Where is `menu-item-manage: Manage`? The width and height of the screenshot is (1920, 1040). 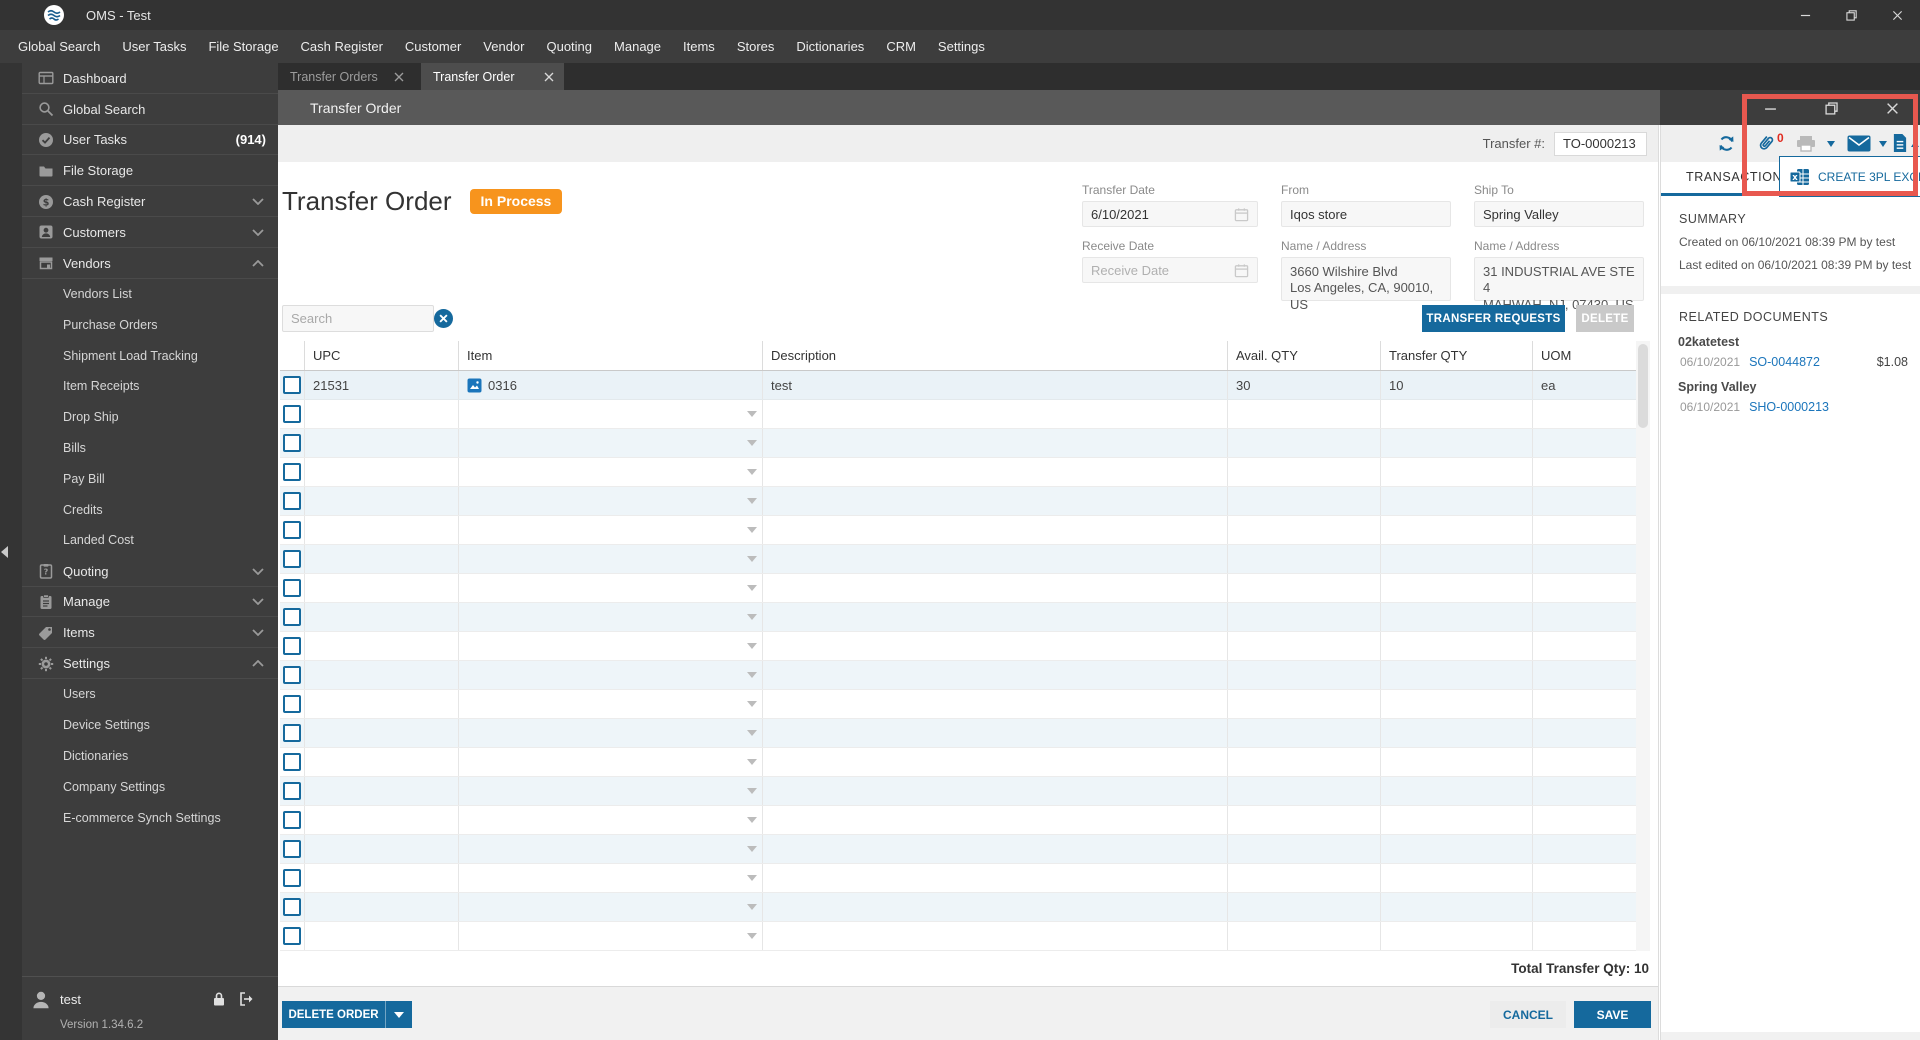
menu-item-manage: Manage is located at coordinates (637, 46).